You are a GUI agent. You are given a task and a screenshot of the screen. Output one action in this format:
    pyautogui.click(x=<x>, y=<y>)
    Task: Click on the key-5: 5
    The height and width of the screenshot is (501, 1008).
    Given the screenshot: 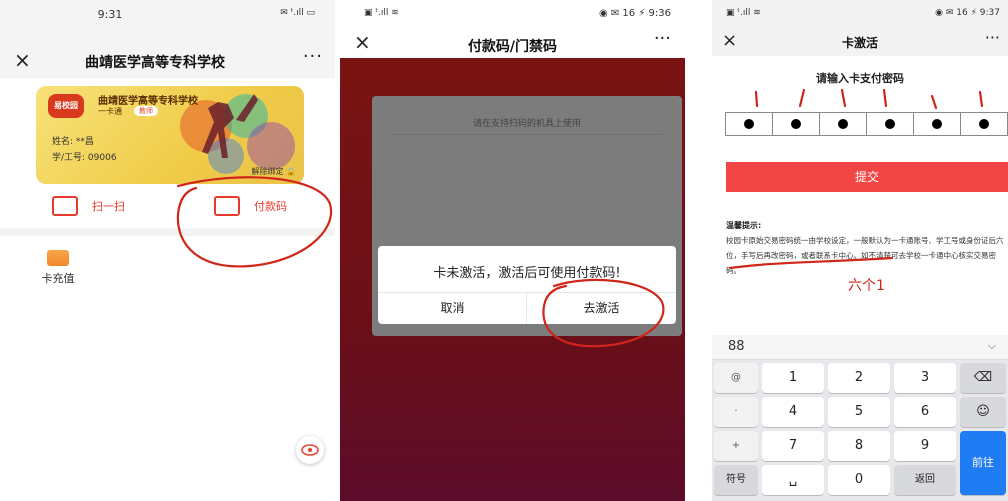 What is the action you would take?
    pyautogui.click(x=859, y=412)
    